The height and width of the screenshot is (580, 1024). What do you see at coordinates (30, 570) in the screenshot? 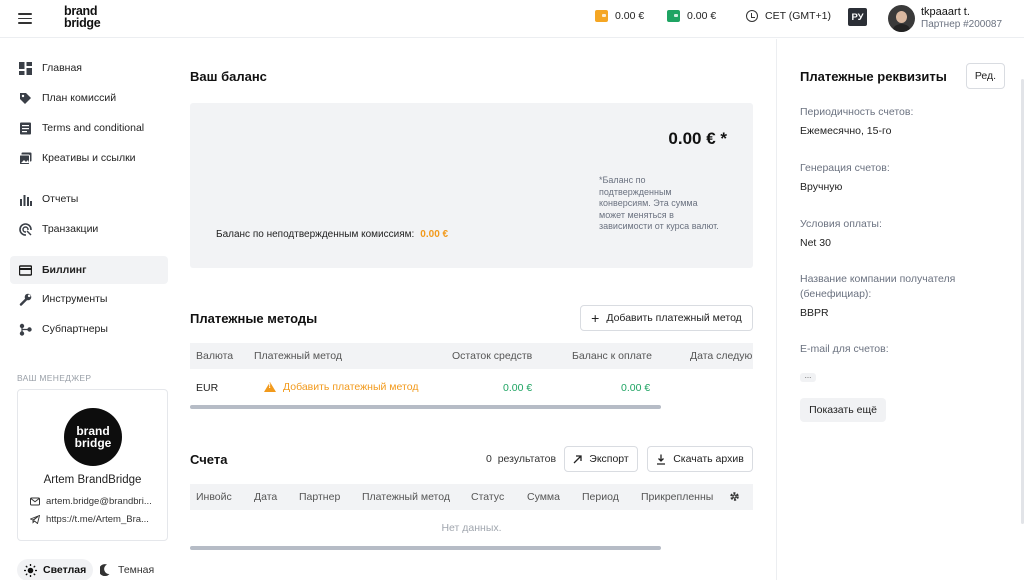
I see `sun-icon` at bounding box center [30, 570].